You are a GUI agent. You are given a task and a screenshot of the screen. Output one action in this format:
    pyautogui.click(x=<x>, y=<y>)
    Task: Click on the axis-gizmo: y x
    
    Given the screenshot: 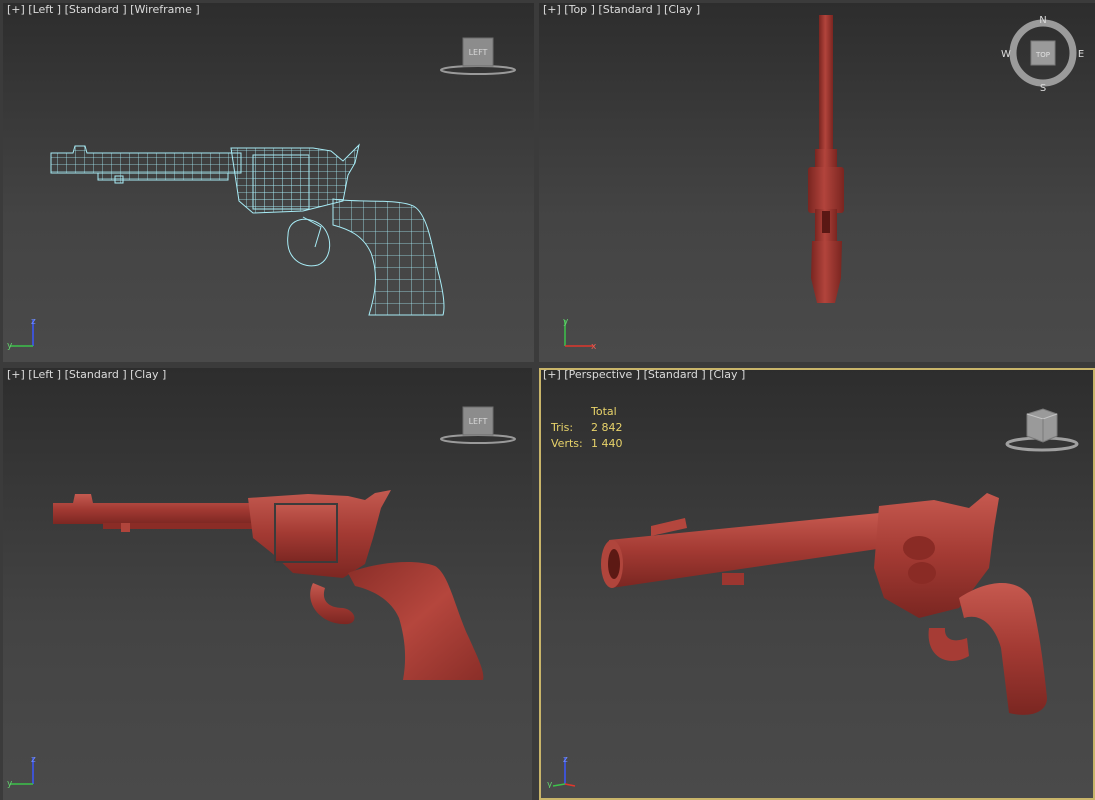 What is the action you would take?
    pyautogui.click(x=579, y=335)
    